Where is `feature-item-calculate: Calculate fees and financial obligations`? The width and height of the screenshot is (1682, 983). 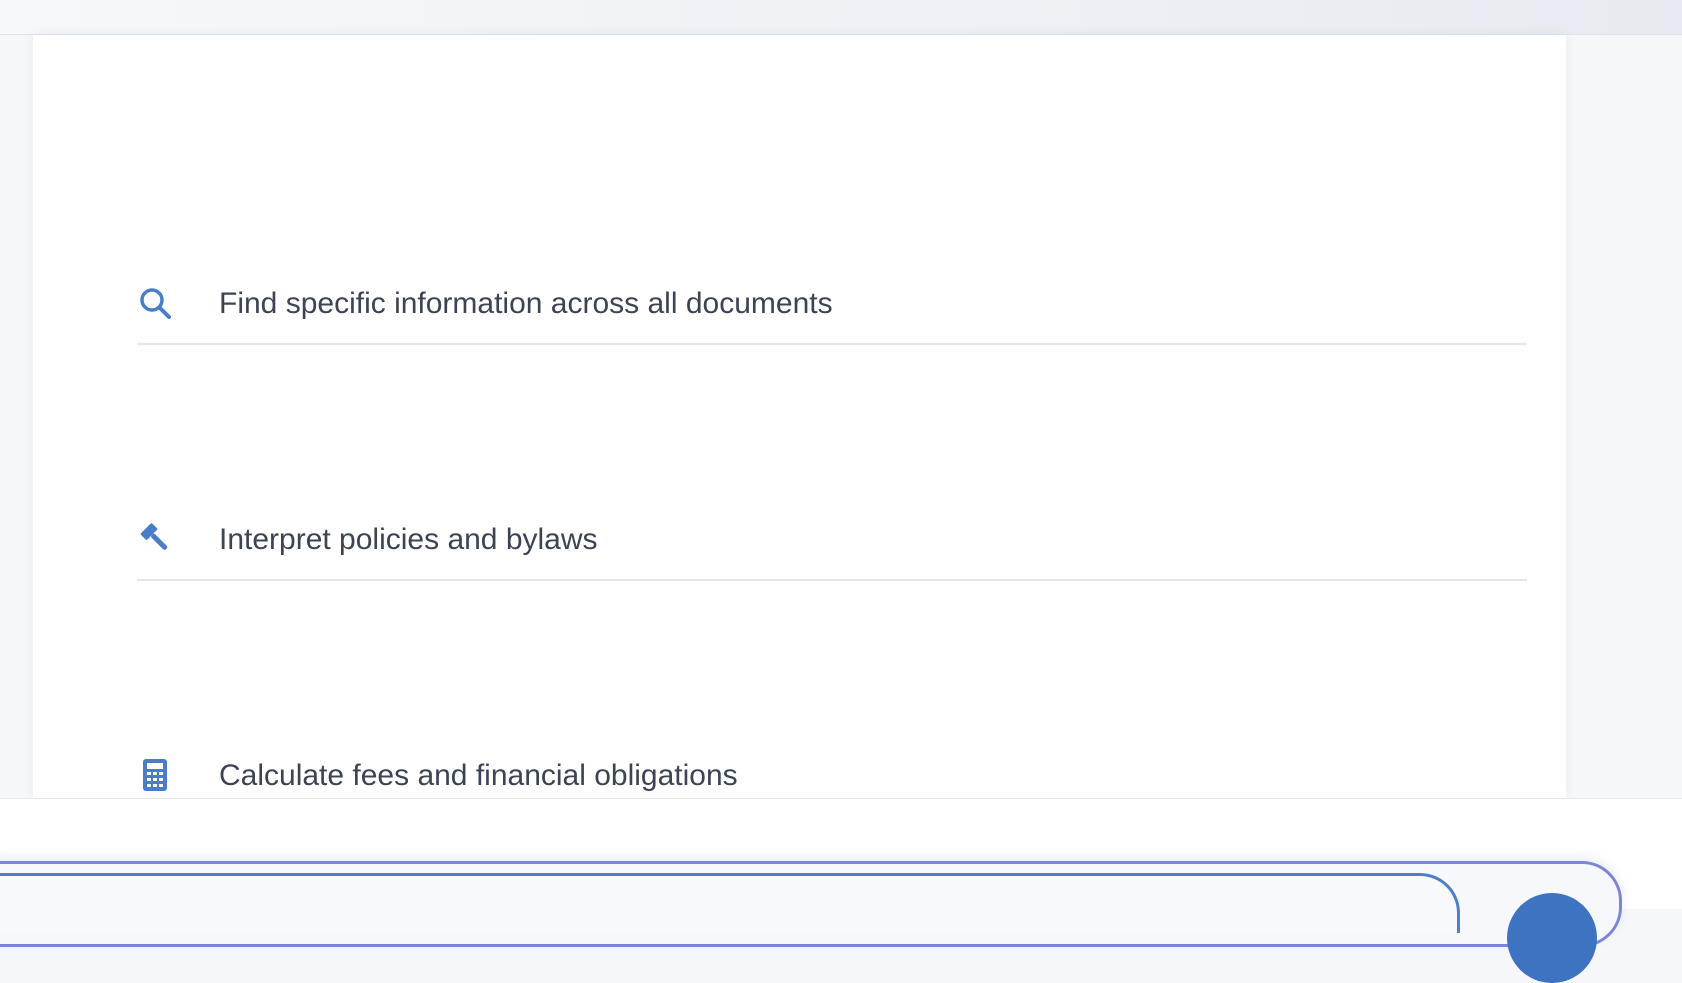
feature-item-calculate: Calculate fees and financial obligations is located at coordinates (832, 777).